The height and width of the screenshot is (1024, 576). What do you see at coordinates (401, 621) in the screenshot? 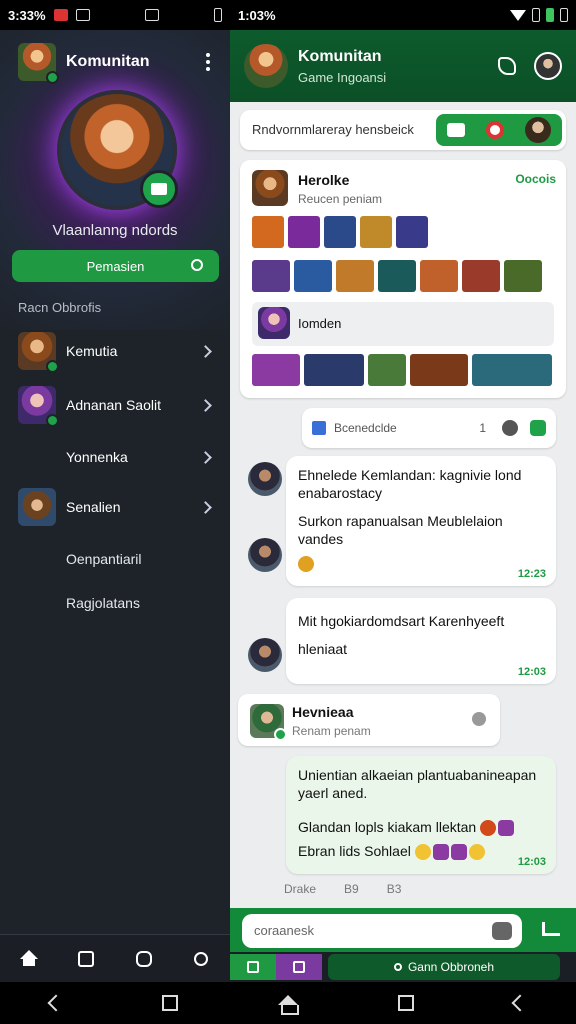
I see `message-line: Mit hgokiardomdsart Karenhyeeft` at bounding box center [401, 621].